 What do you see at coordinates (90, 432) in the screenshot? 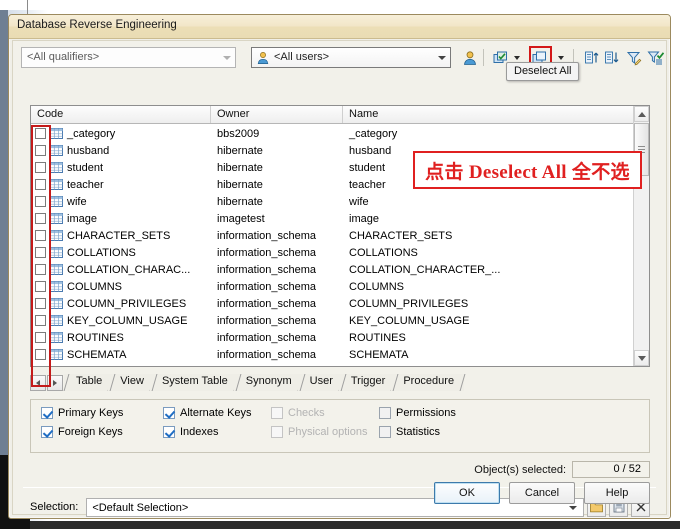
I see `option-label: Foreign Keys` at bounding box center [90, 432].